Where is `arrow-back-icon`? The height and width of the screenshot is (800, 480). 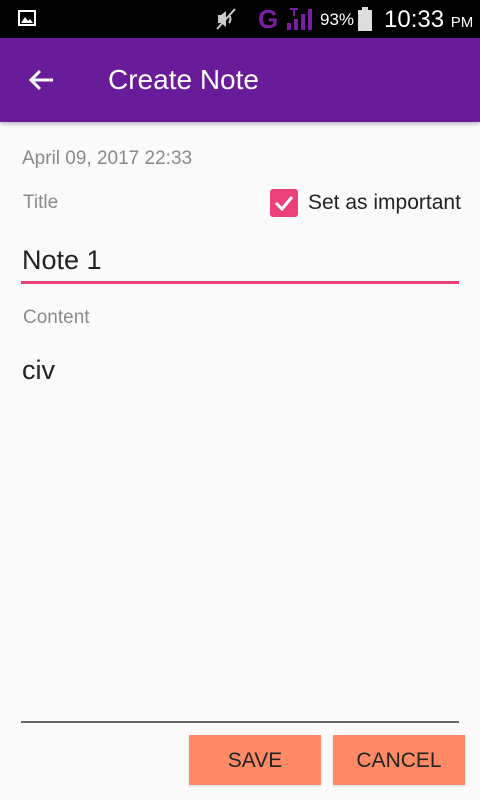 arrow-back-icon is located at coordinates (40, 80).